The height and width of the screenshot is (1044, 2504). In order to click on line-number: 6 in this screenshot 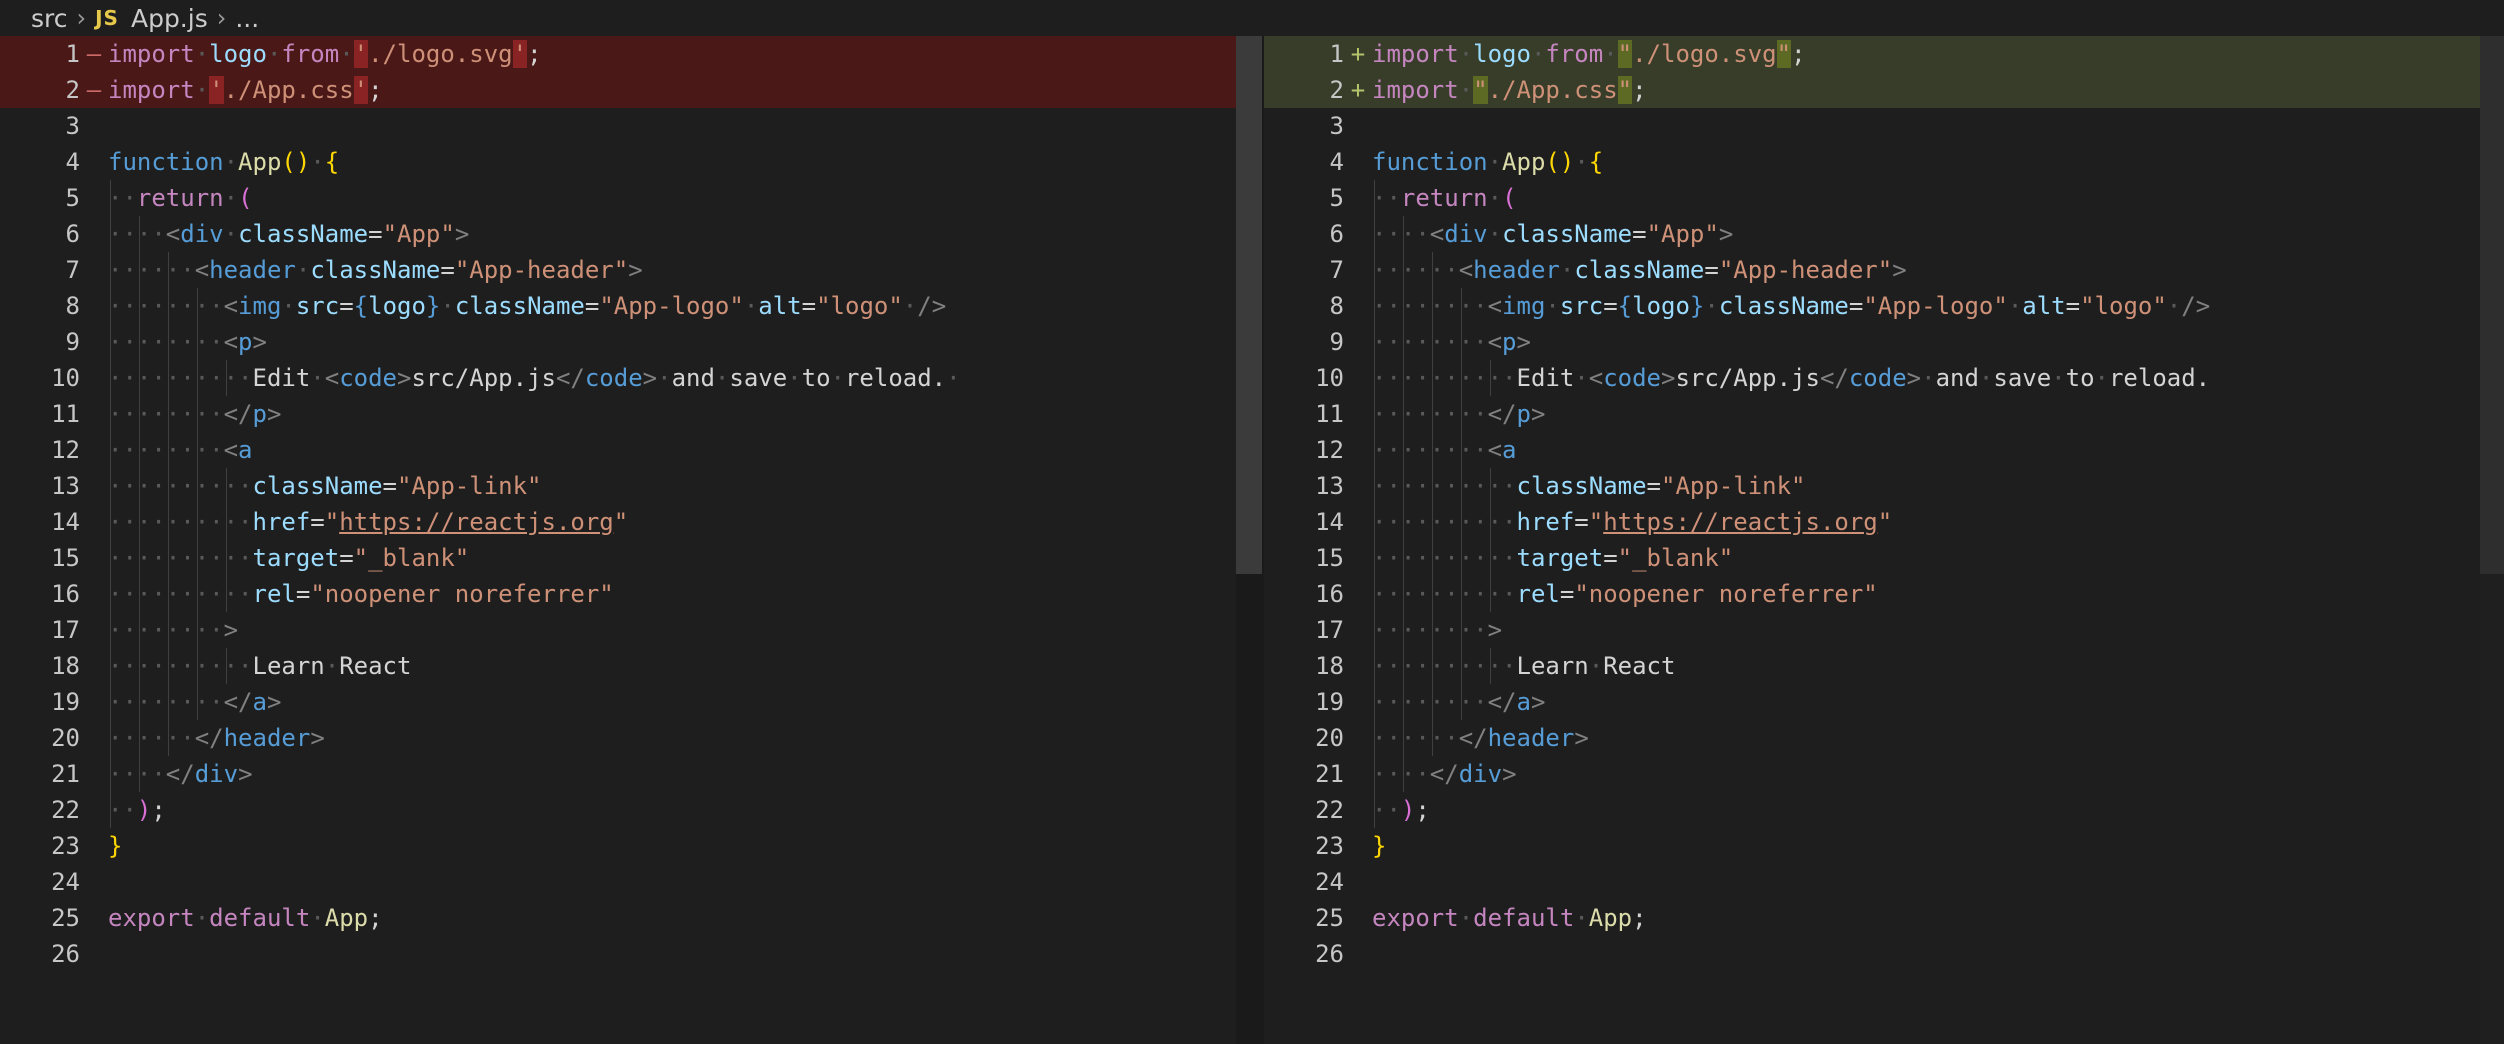, I will do `click(1336, 234)`.